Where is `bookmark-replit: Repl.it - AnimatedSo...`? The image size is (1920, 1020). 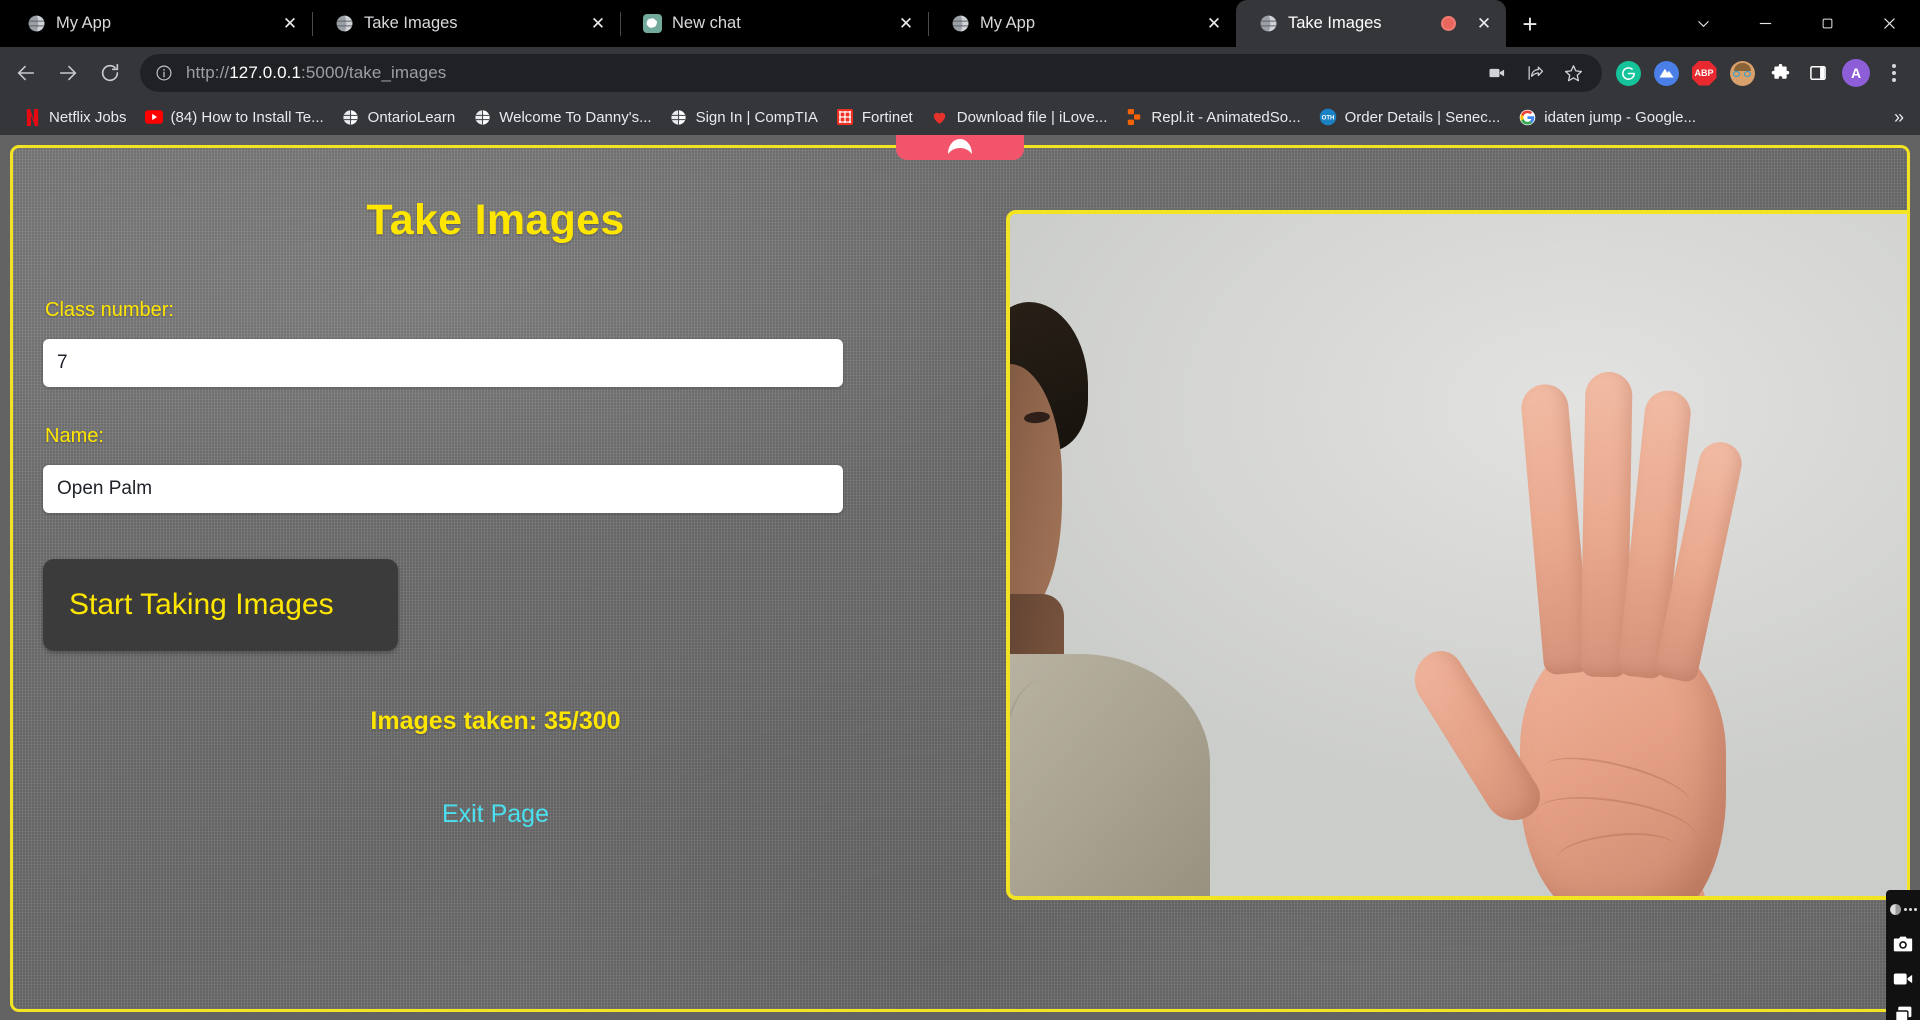
bookmark-replit: Repl.it - AnimatedSo... is located at coordinates (1212, 117).